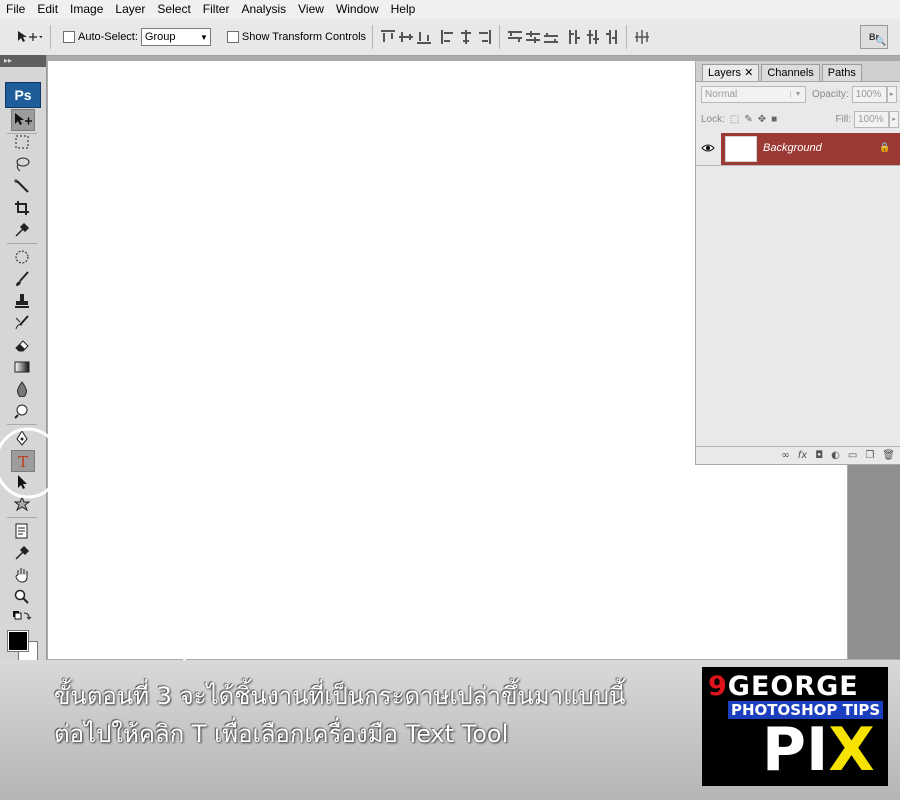 The image size is (900, 800). Describe the element at coordinates (357, 9) in the screenshot. I see `menu-window: Window` at that location.